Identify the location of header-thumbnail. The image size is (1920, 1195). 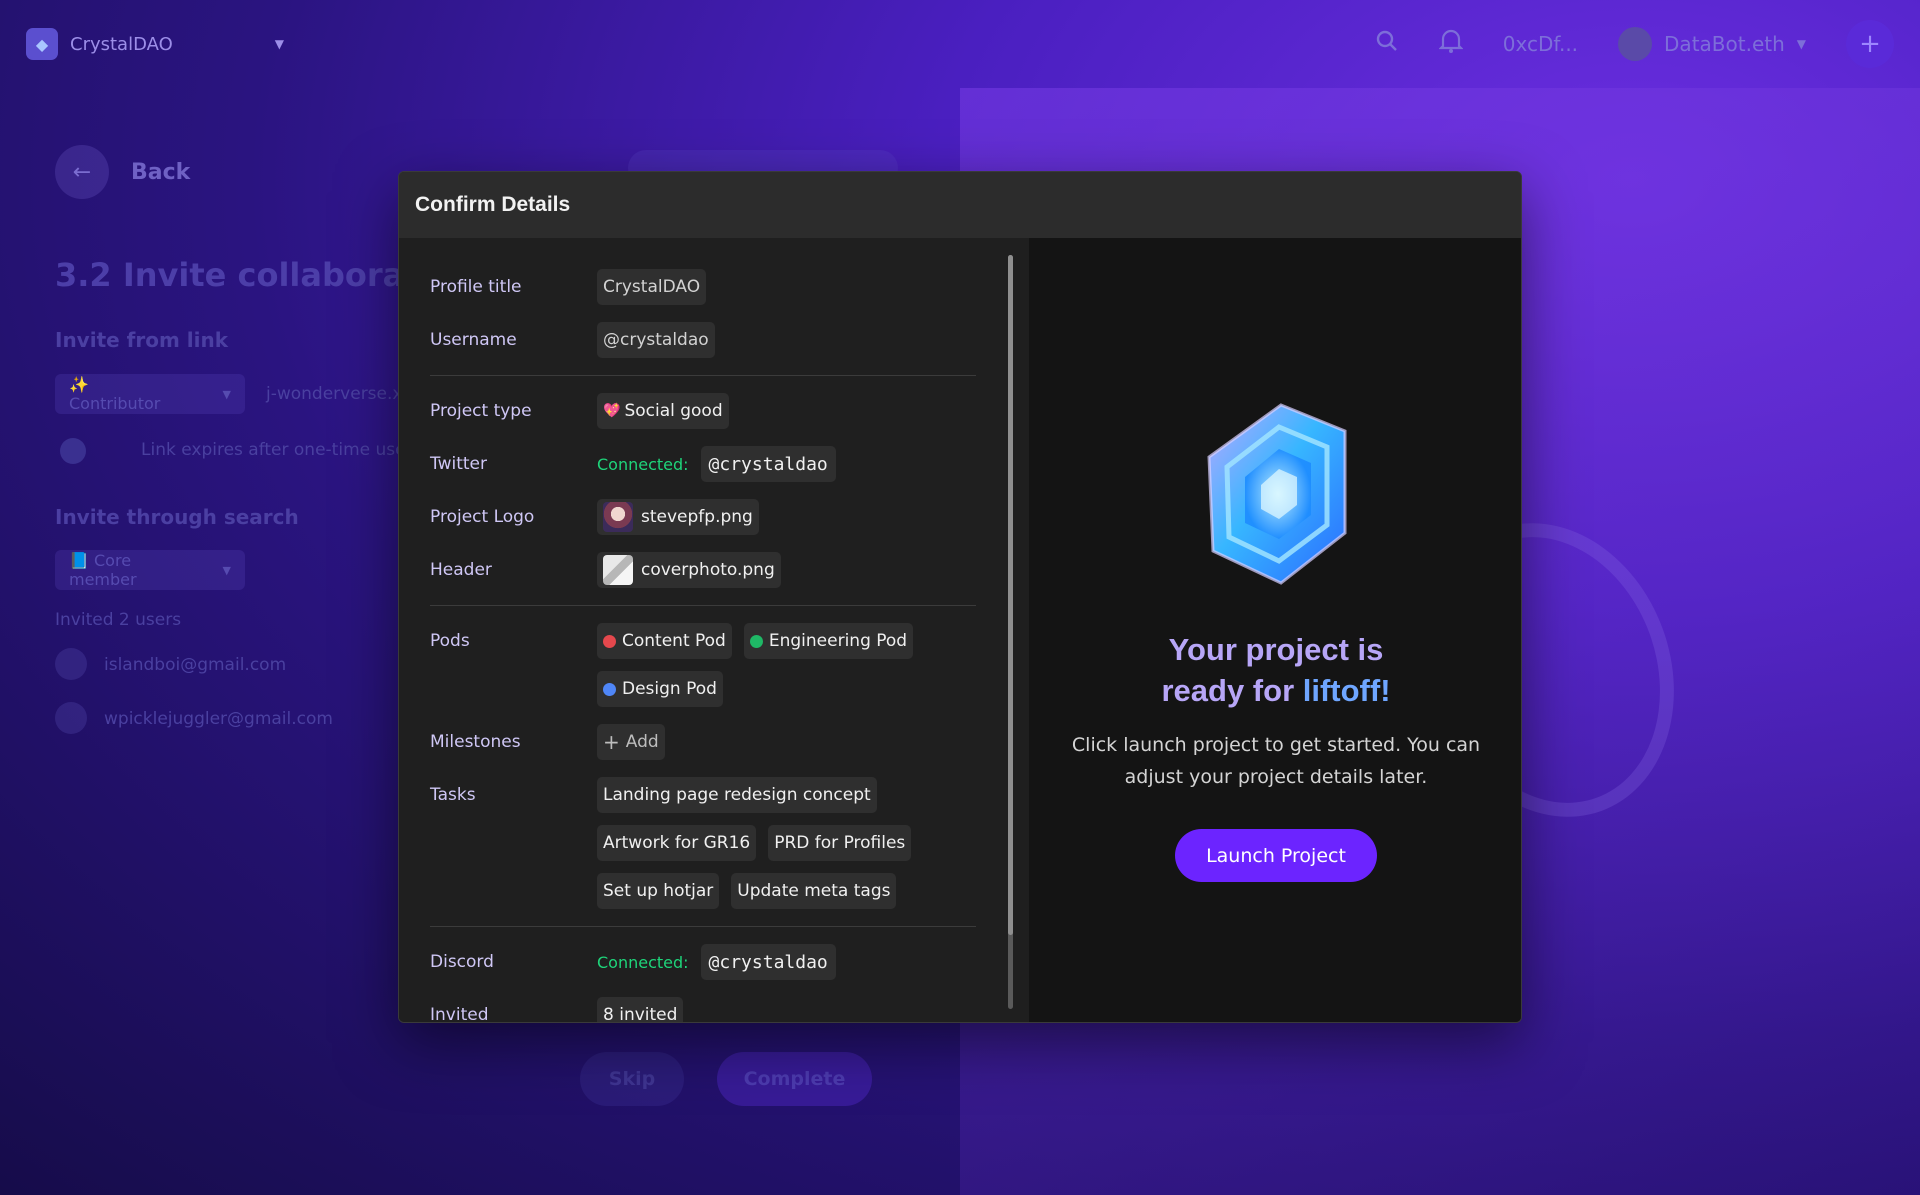
(618, 570).